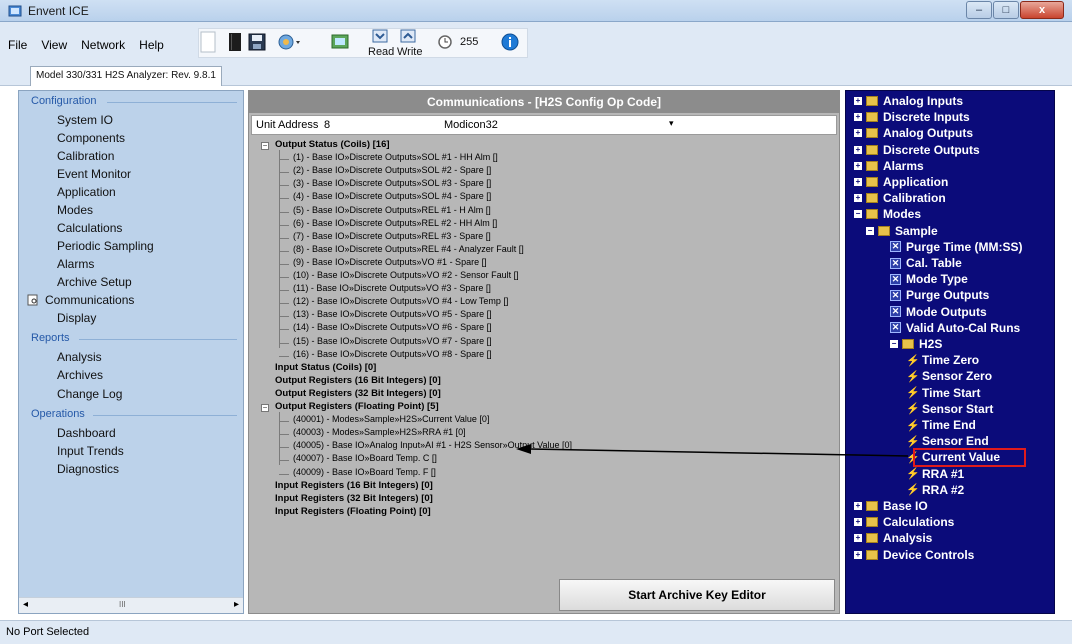 Image resolution: width=1072 pixels, height=644 pixels. I want to click on object-tree-item: ⚡ Time Zero, so click(942, 360).